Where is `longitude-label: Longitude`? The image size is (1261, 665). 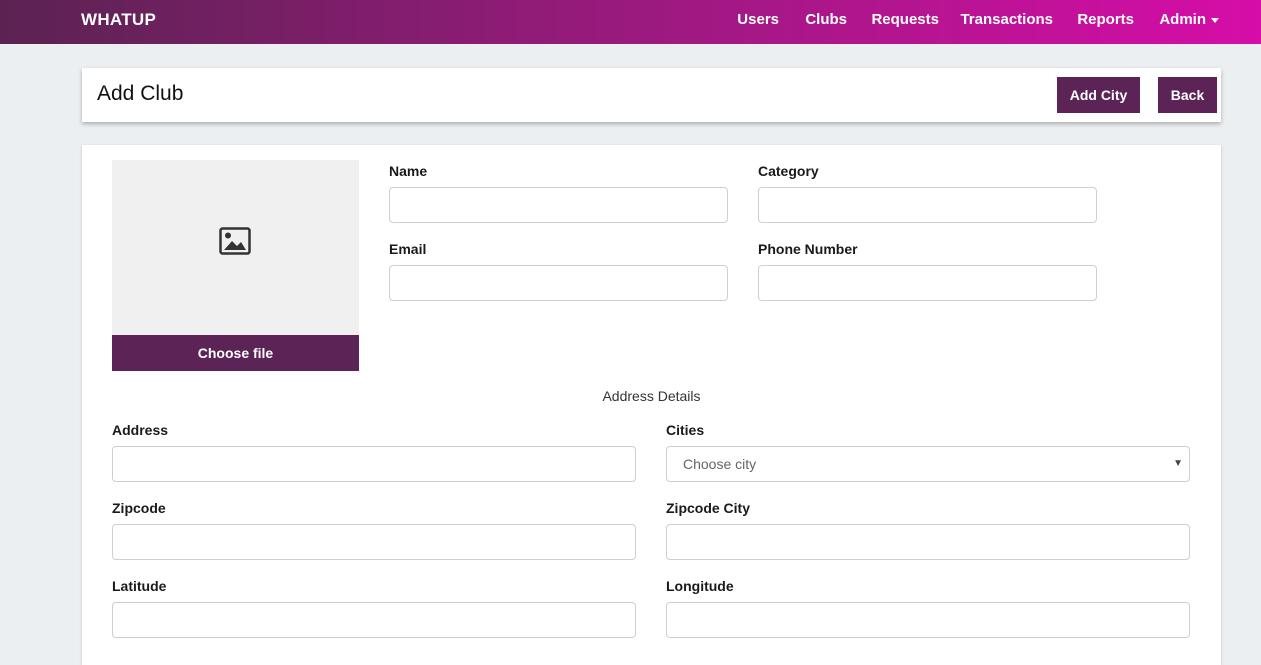
longitude-label: Longitude is located at coordinates (700, 586).